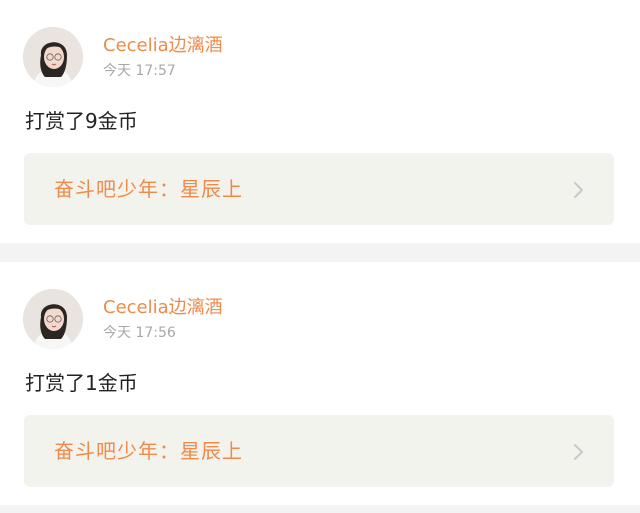 The image size is (640, 513). Describe the element at coordinates (139, 333) in the screenshot. I see `timestamp: 今天 17:56` at that location.